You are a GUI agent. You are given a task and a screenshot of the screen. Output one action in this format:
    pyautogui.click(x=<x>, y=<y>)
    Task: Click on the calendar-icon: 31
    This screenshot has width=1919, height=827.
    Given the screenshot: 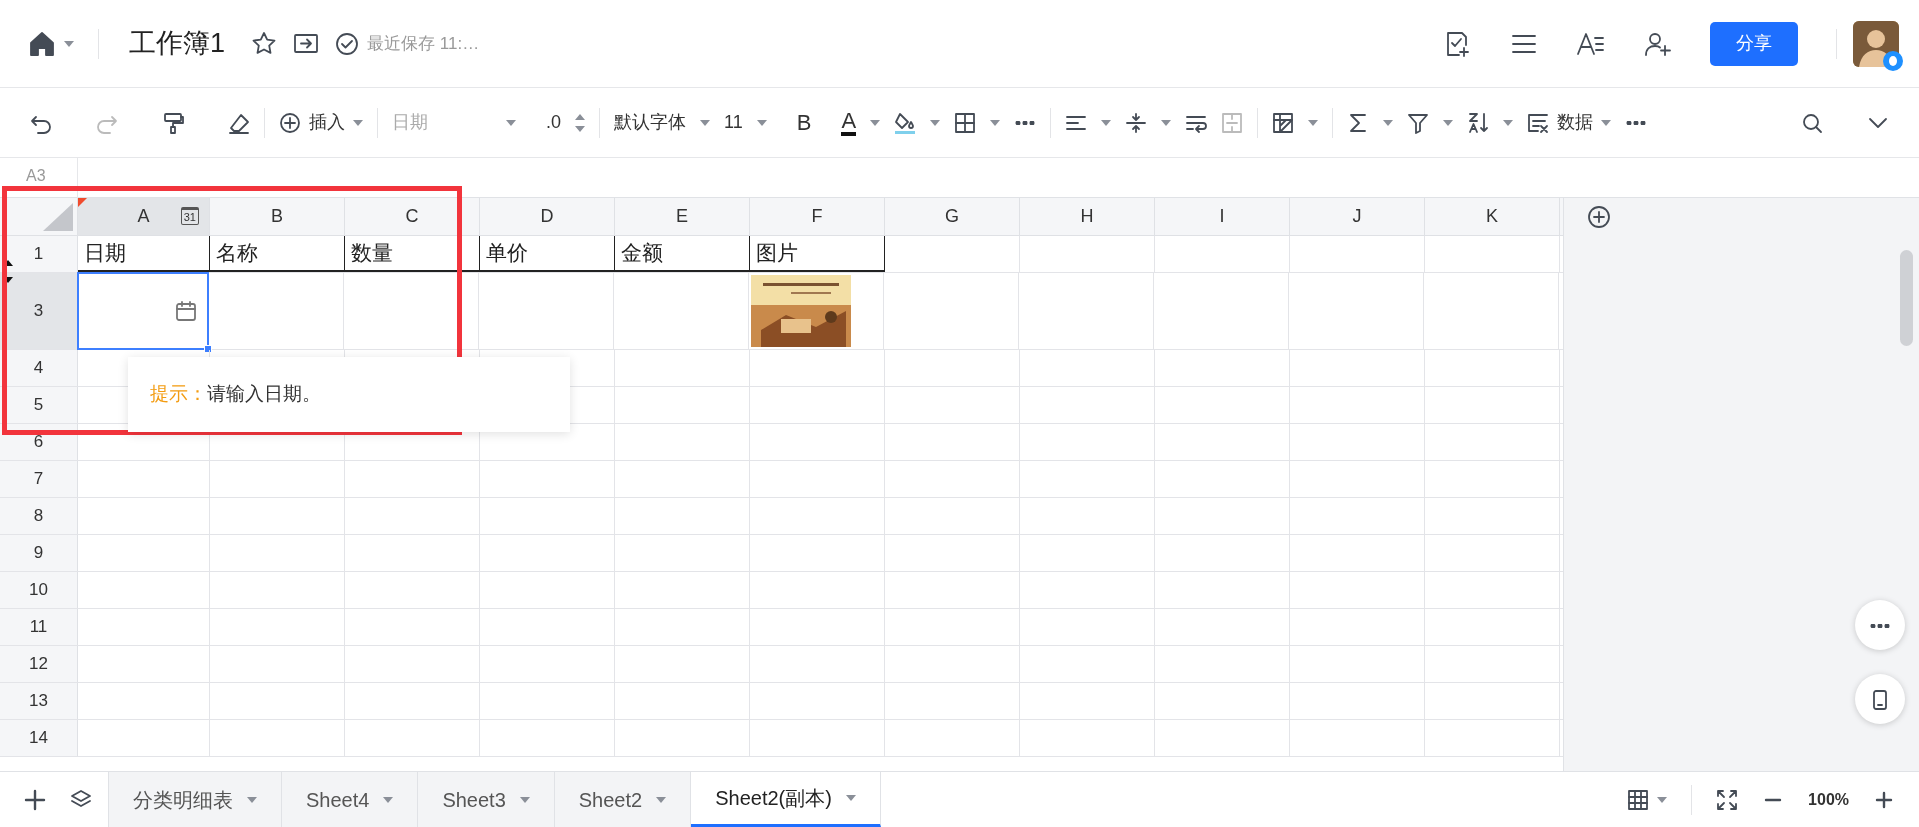 What is the action you would take?
    pyautogui.click(x=189, y=216)
    